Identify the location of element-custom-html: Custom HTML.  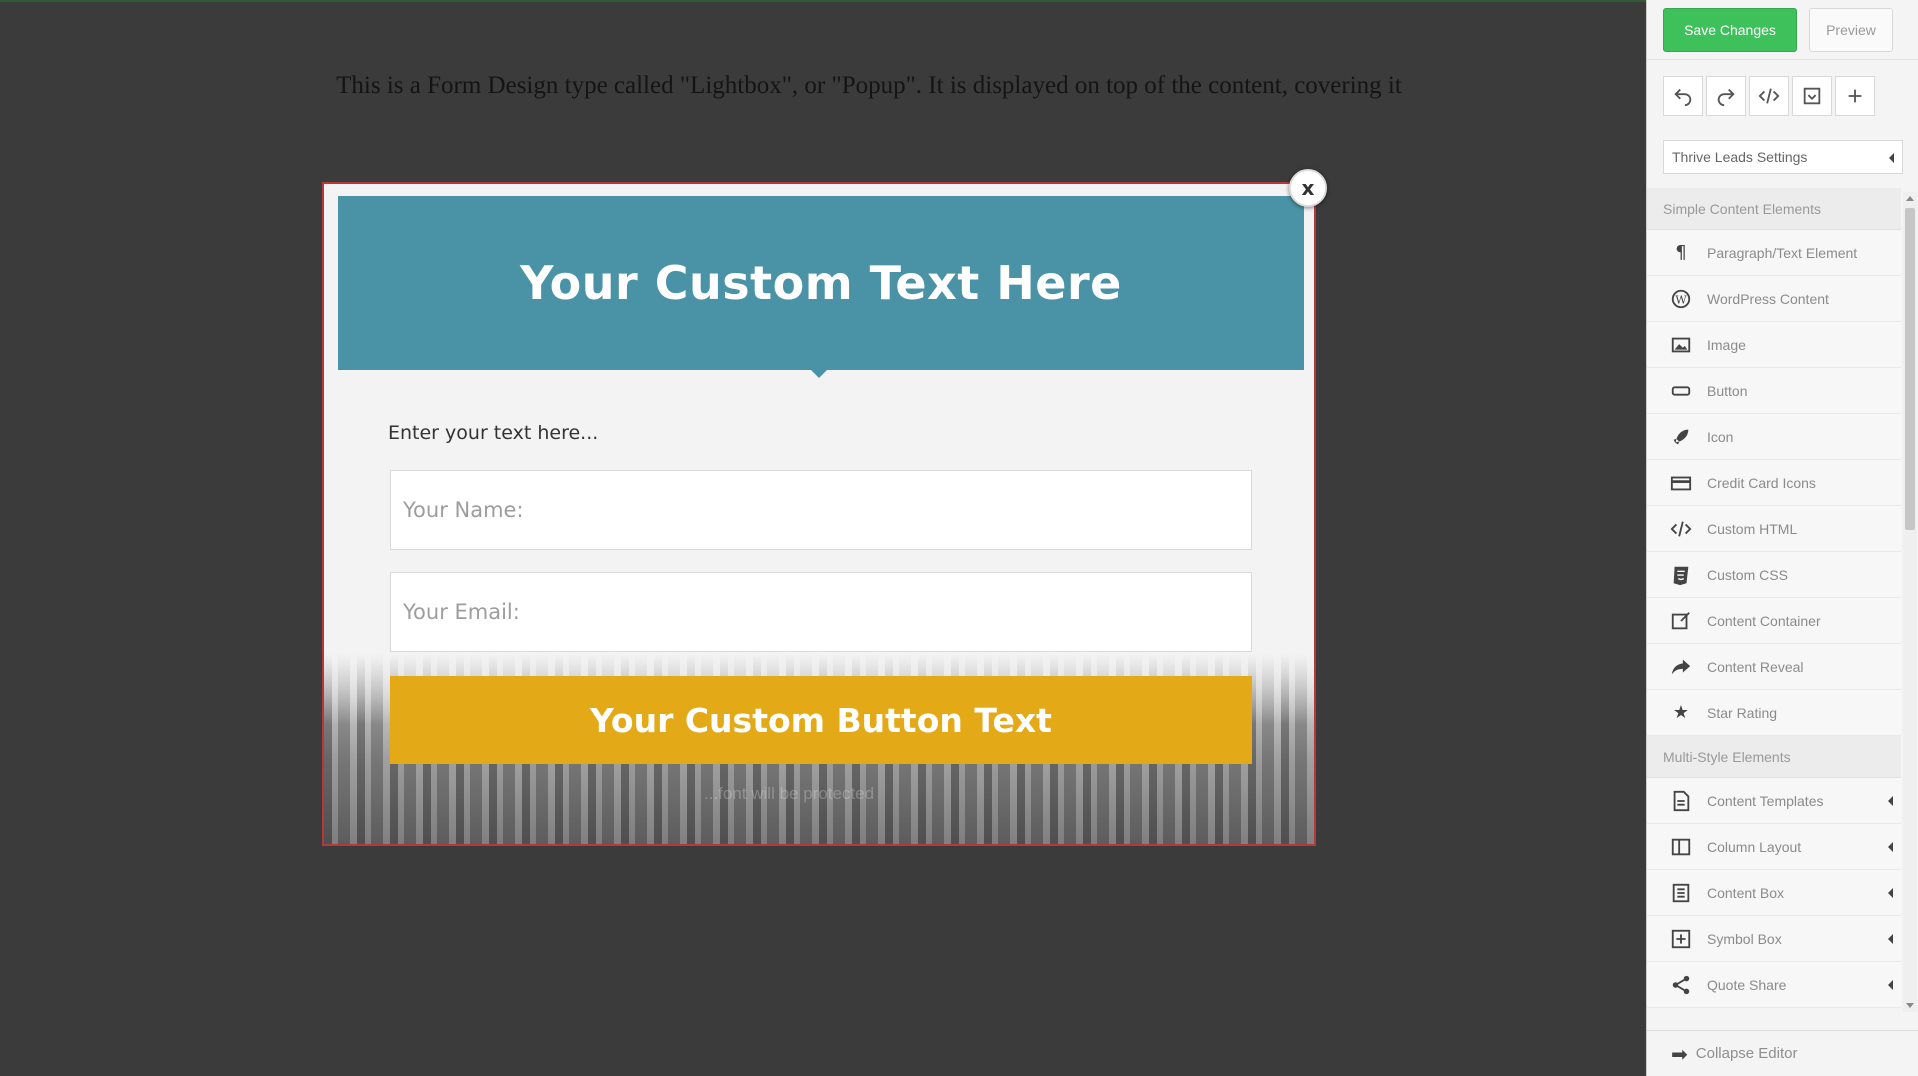
(1774, 529).